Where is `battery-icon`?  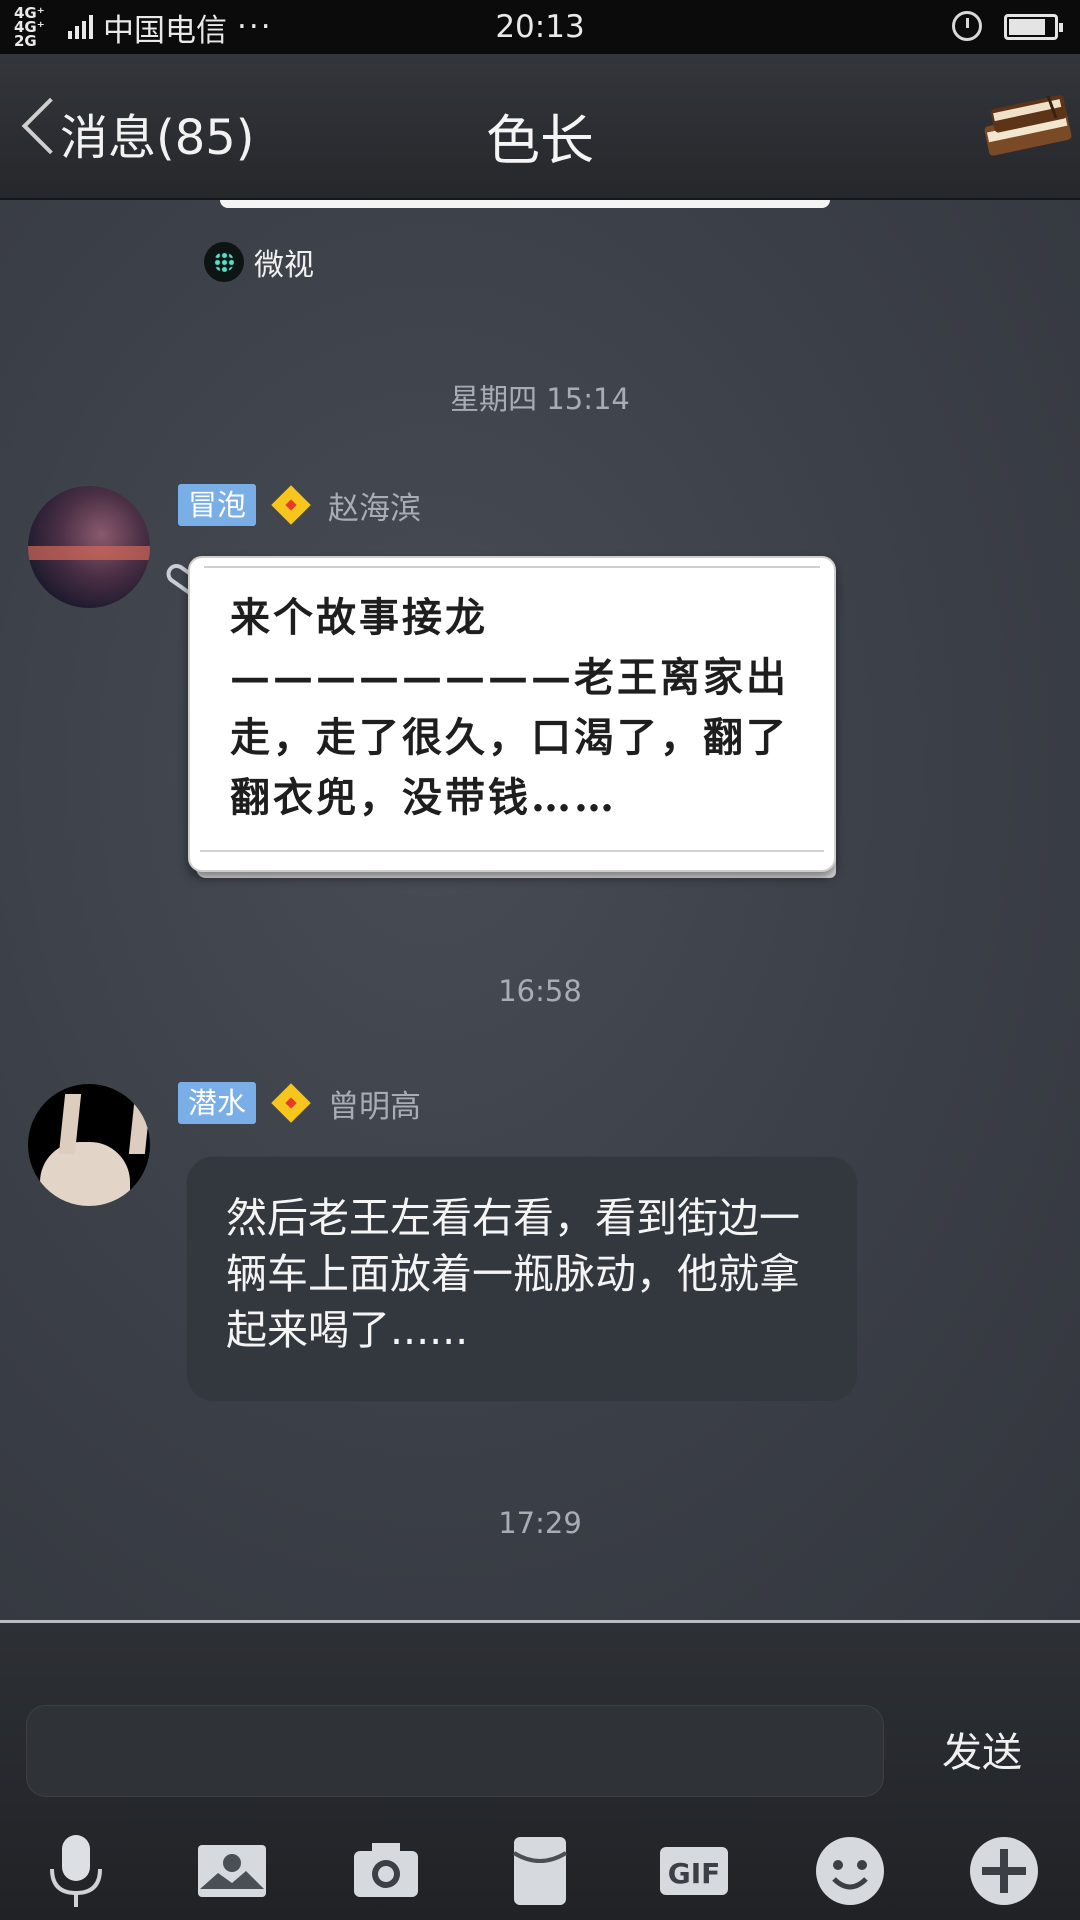
battery-icon is located at coordinates (1033, 27).